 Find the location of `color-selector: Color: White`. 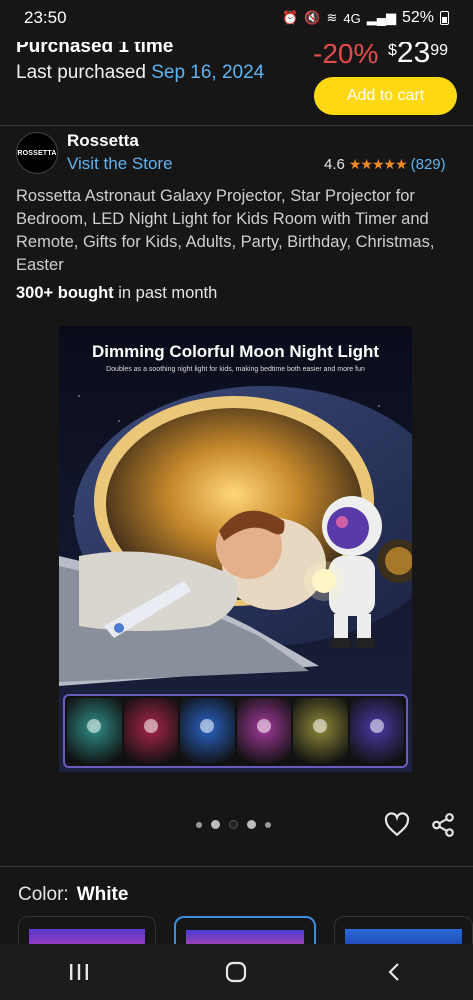

color-selector: Color: White is located at coordinates (73, 895).